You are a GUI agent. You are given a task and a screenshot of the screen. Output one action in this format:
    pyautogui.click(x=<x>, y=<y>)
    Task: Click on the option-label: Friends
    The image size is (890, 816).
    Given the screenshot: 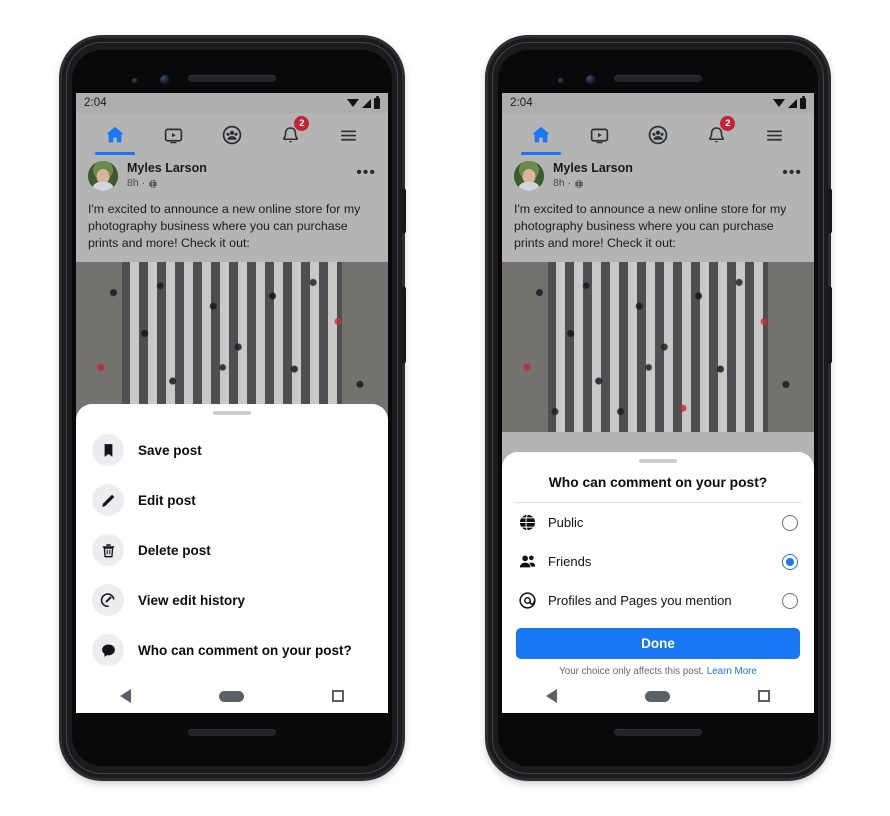 What is the action you would take?
    pyautogui.click(x=570, y=561)
    